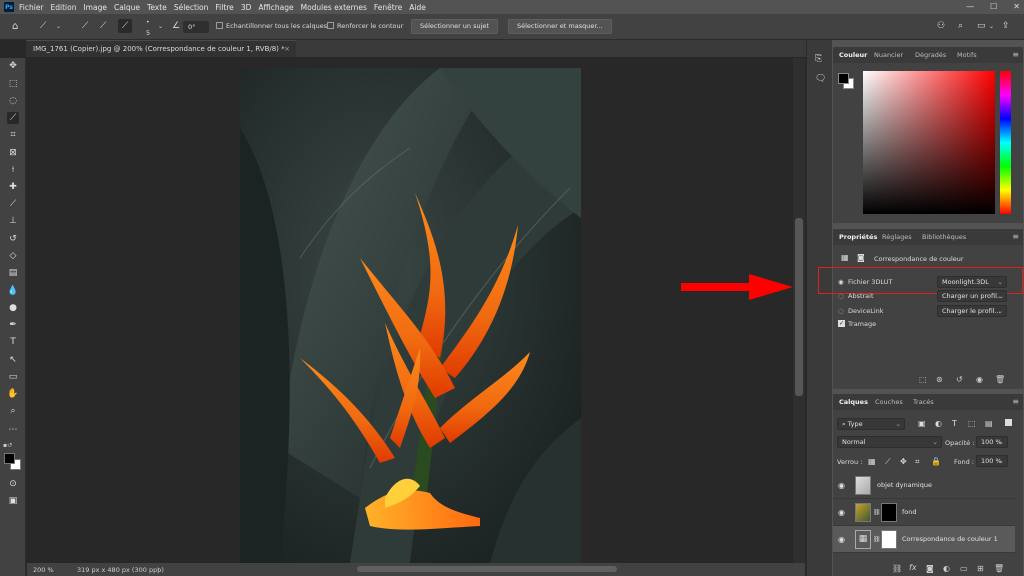 This screenshot has width=1024, height=576. Describe the element at coordinates (13, 256) in the screenshot. I see `eraser-tool-icon: ◇` at that location.